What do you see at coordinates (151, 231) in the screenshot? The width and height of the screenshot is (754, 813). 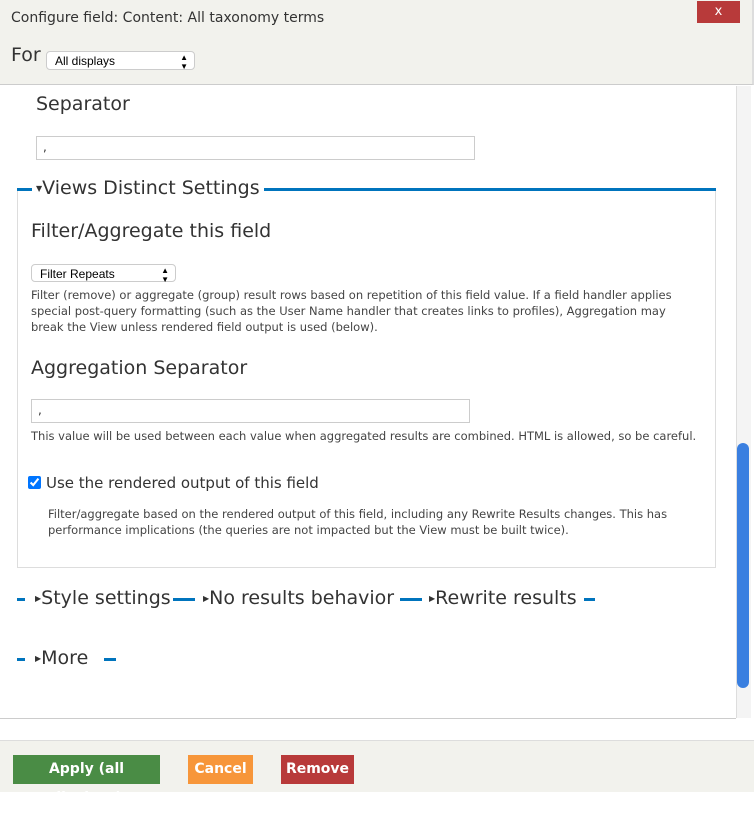 I see `filter-aggregate-label: Filter/Aggregate this field` at bounding box center [151, 231].